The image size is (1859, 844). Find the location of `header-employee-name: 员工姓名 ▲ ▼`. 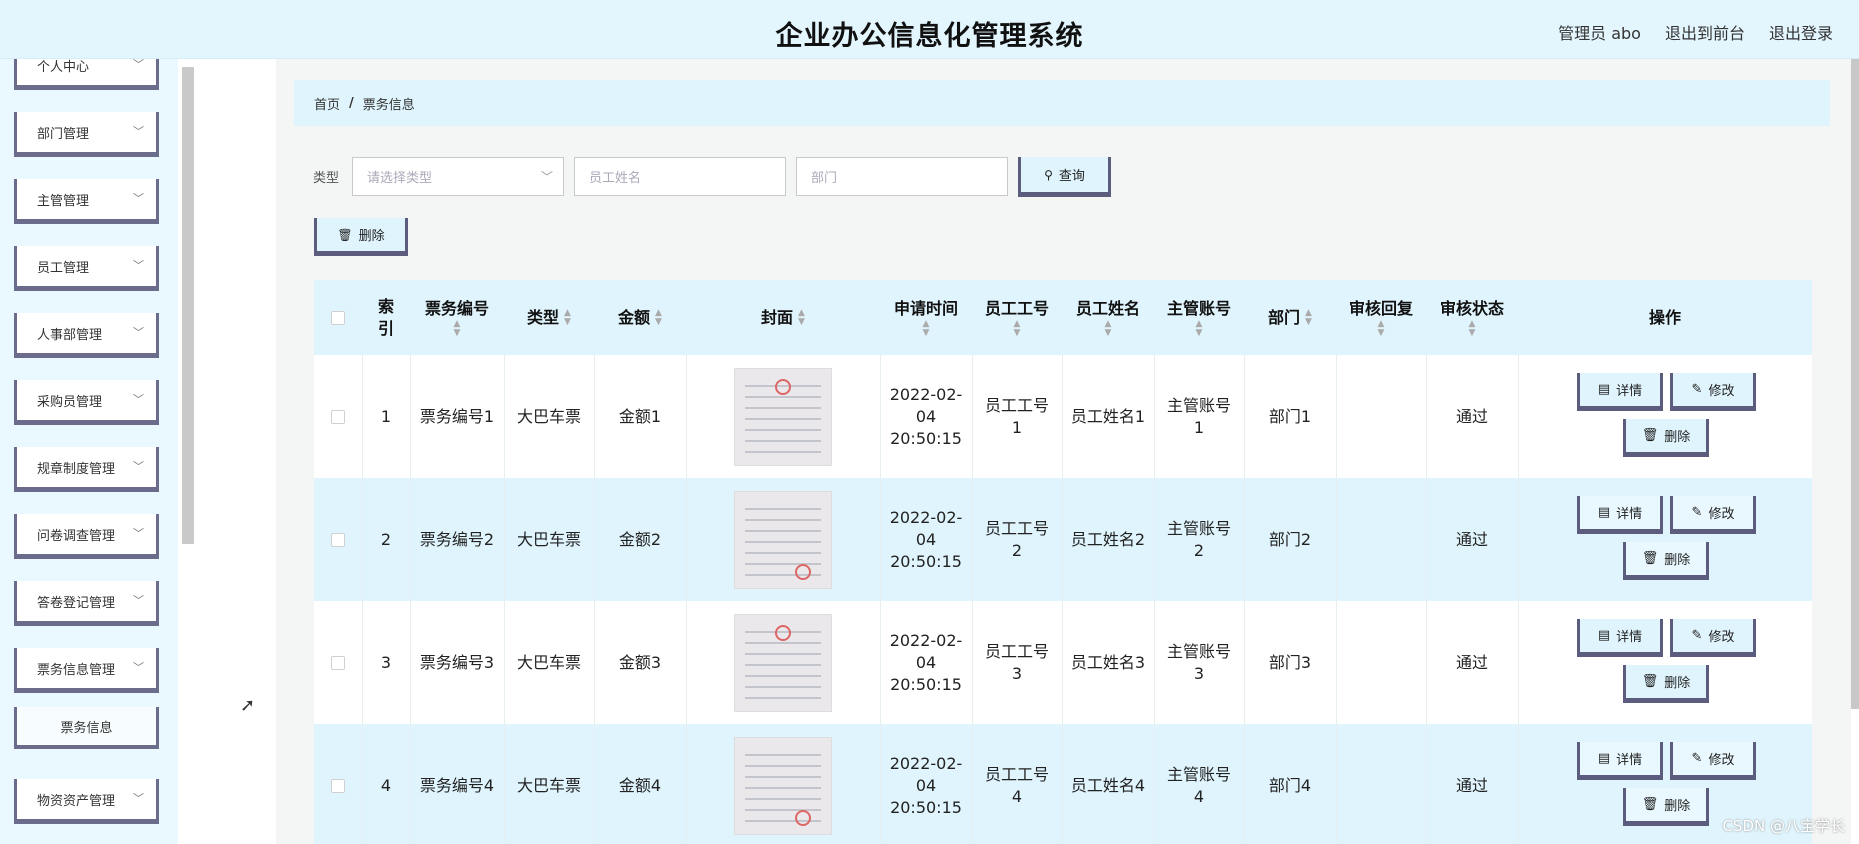

header-employee-name: 员工姓名 ▲ ▼ is located at coordinates (1108, 317).